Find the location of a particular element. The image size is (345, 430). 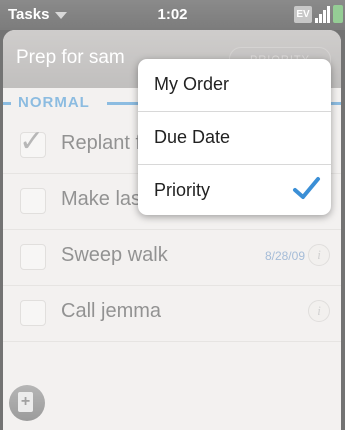

sort-option-label: My Order is located at coordinates (192, 84).